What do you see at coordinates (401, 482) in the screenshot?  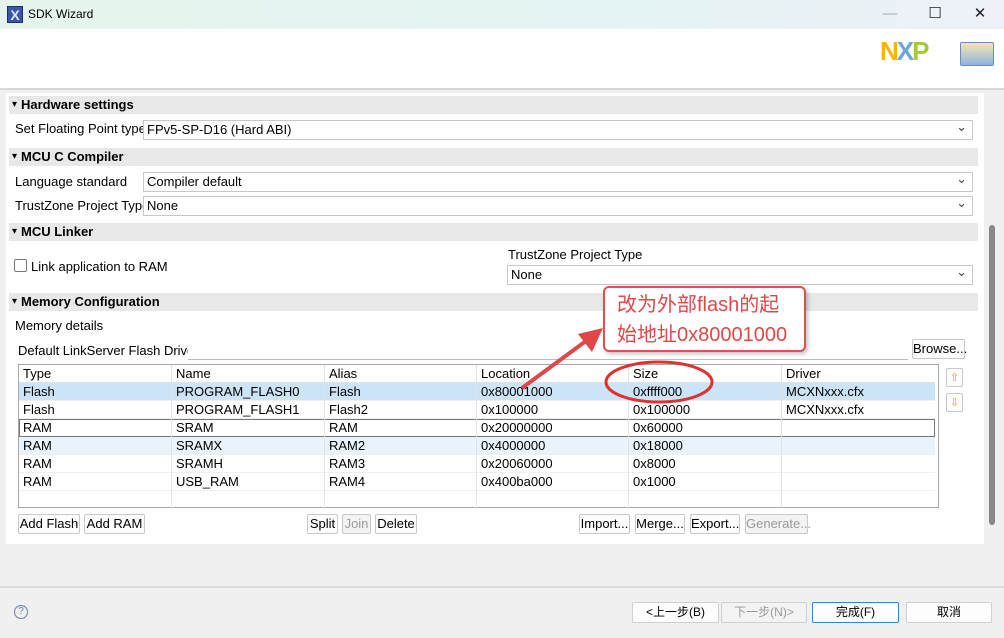 I see `cell-alias: RAM4` at bounding box center [401, 482].